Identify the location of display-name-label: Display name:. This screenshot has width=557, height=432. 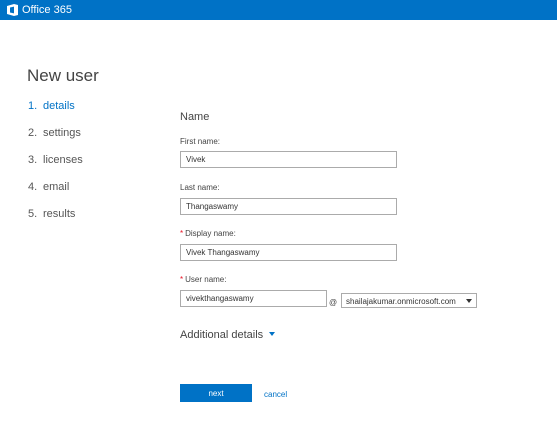
(210, 233).